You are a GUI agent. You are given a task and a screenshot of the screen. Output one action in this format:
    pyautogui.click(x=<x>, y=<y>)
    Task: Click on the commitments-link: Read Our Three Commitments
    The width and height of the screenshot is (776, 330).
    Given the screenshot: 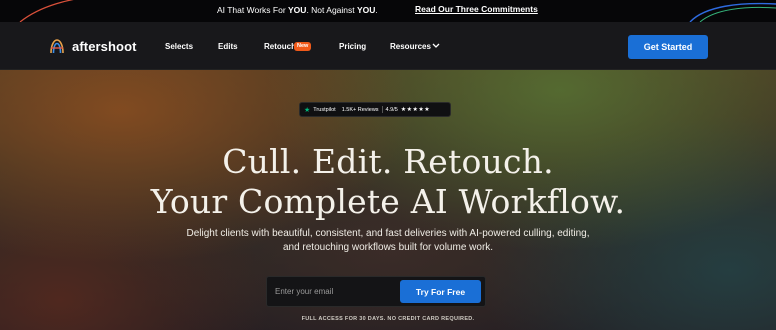 What is the action you would take?
    pyautogui.click(x=476, y=9)
    